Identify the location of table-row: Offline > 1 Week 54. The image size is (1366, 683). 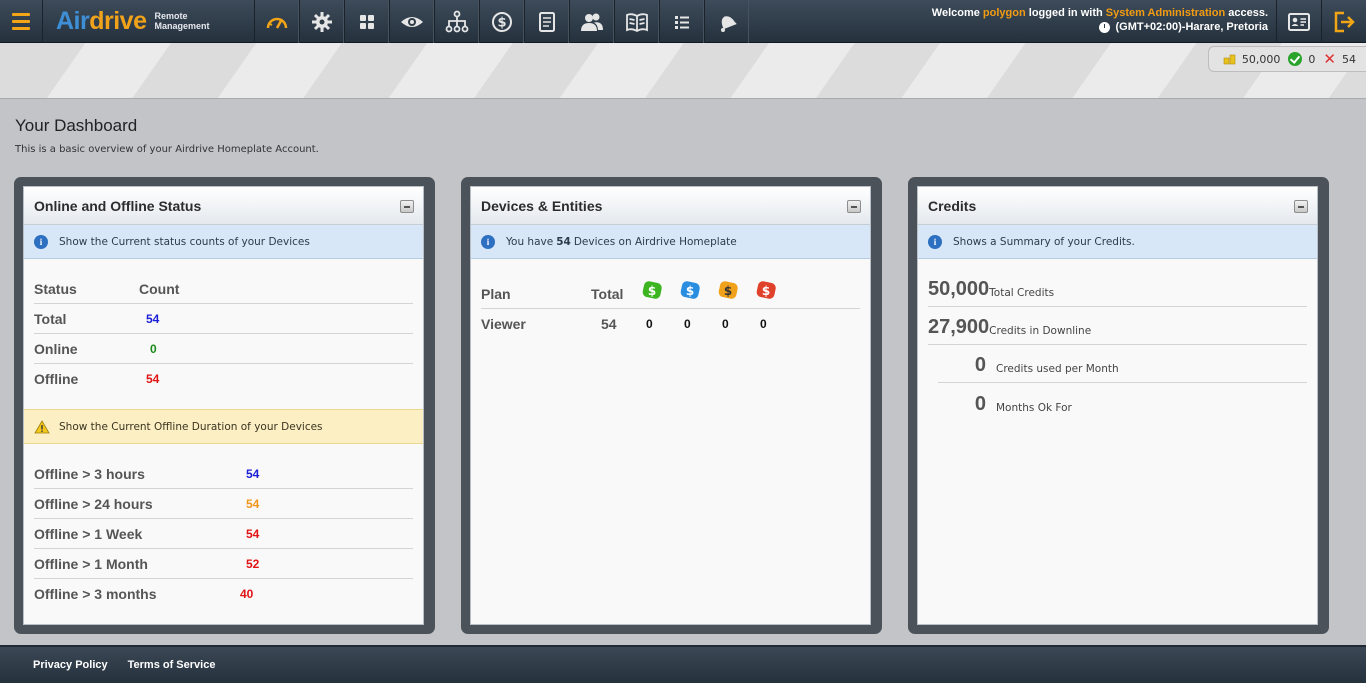
(223, 534).